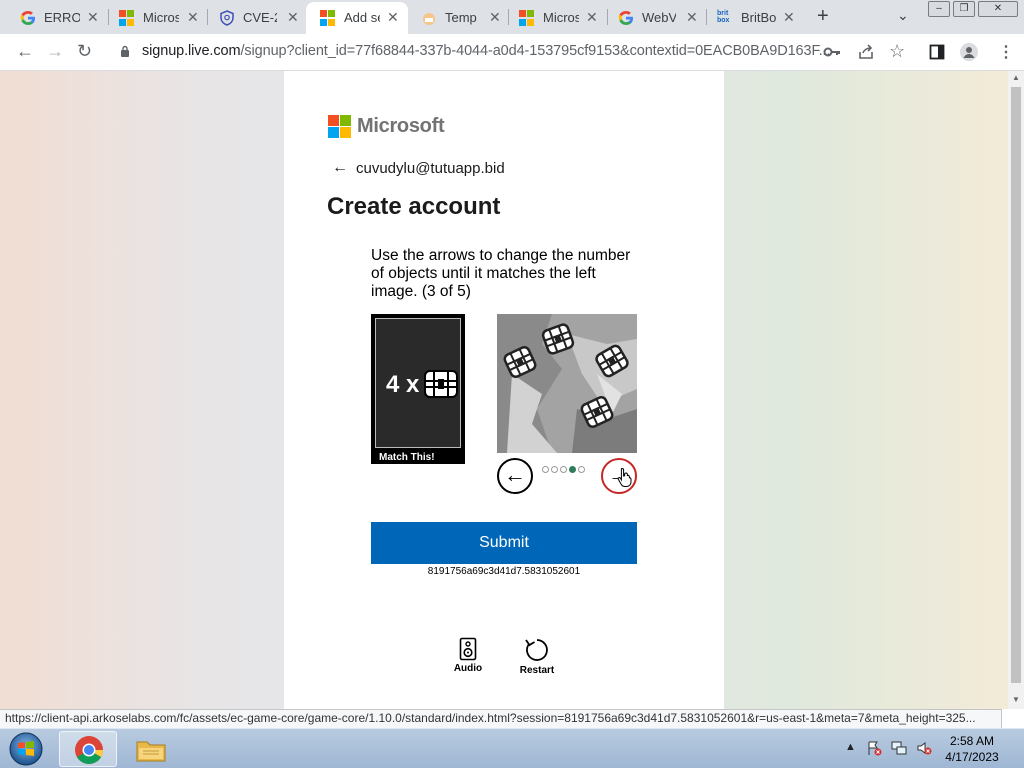 Image resolution: width=1024 pixels, height=768 pixels. I want to click on brand-name: Microsoft, so click(401, 126).